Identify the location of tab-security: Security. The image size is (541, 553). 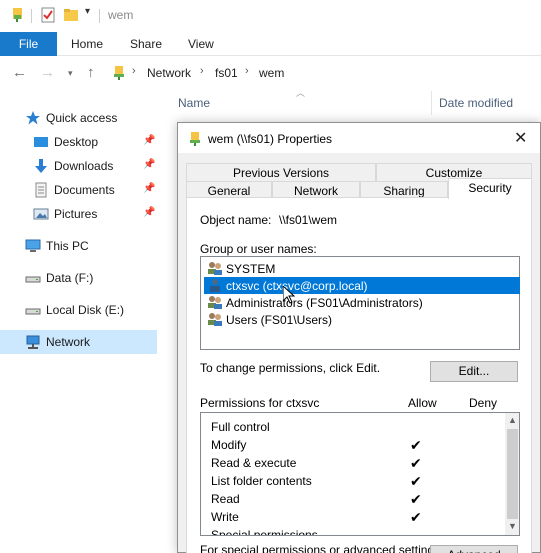
(490, 188).